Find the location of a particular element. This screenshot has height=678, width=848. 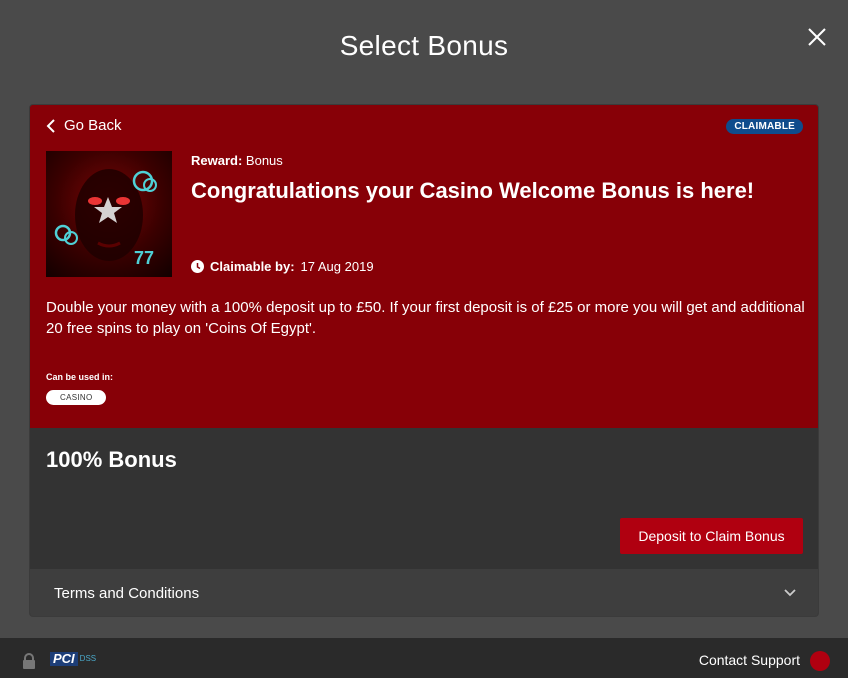

contact-support-link: Contact Support is located at coordinates (749, 660).